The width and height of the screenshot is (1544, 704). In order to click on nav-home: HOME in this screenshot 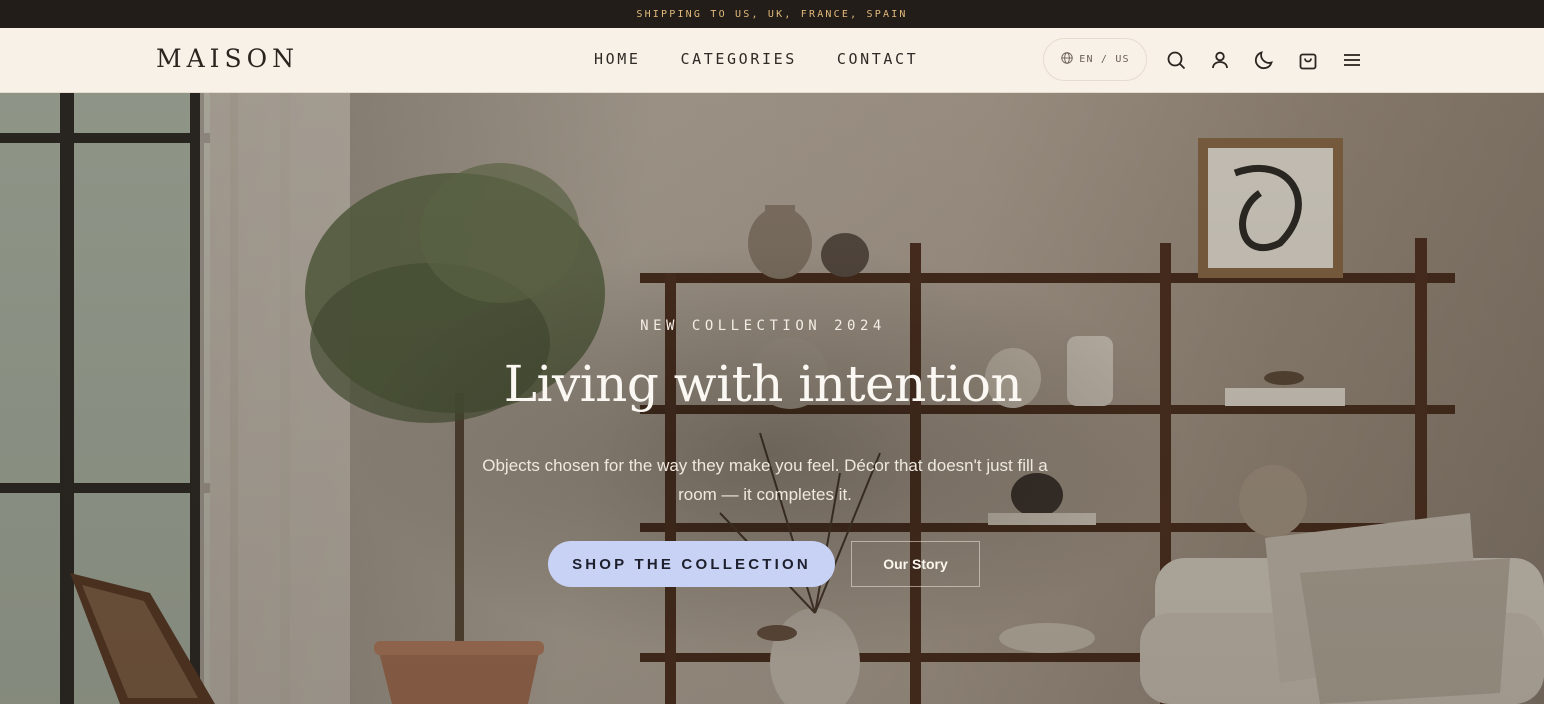, I will do `click(617, 59)`.